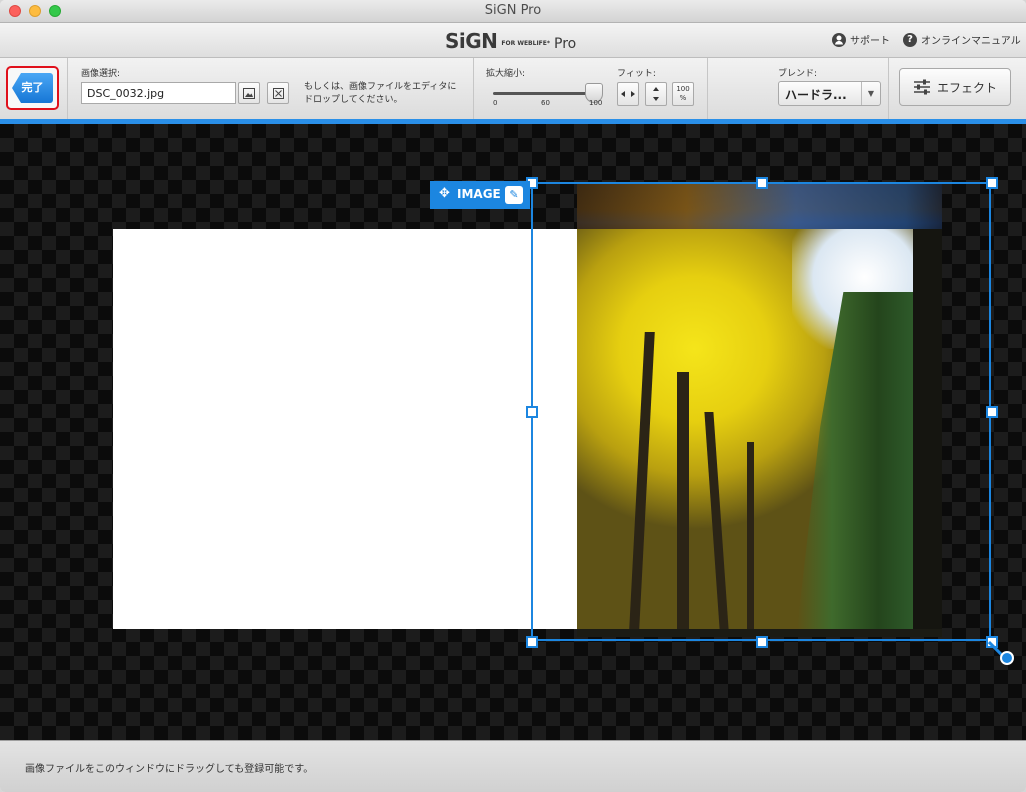 The height and width of the screenshot is (792, 1026). I want to click on sliders-icon, so click(921, 87).